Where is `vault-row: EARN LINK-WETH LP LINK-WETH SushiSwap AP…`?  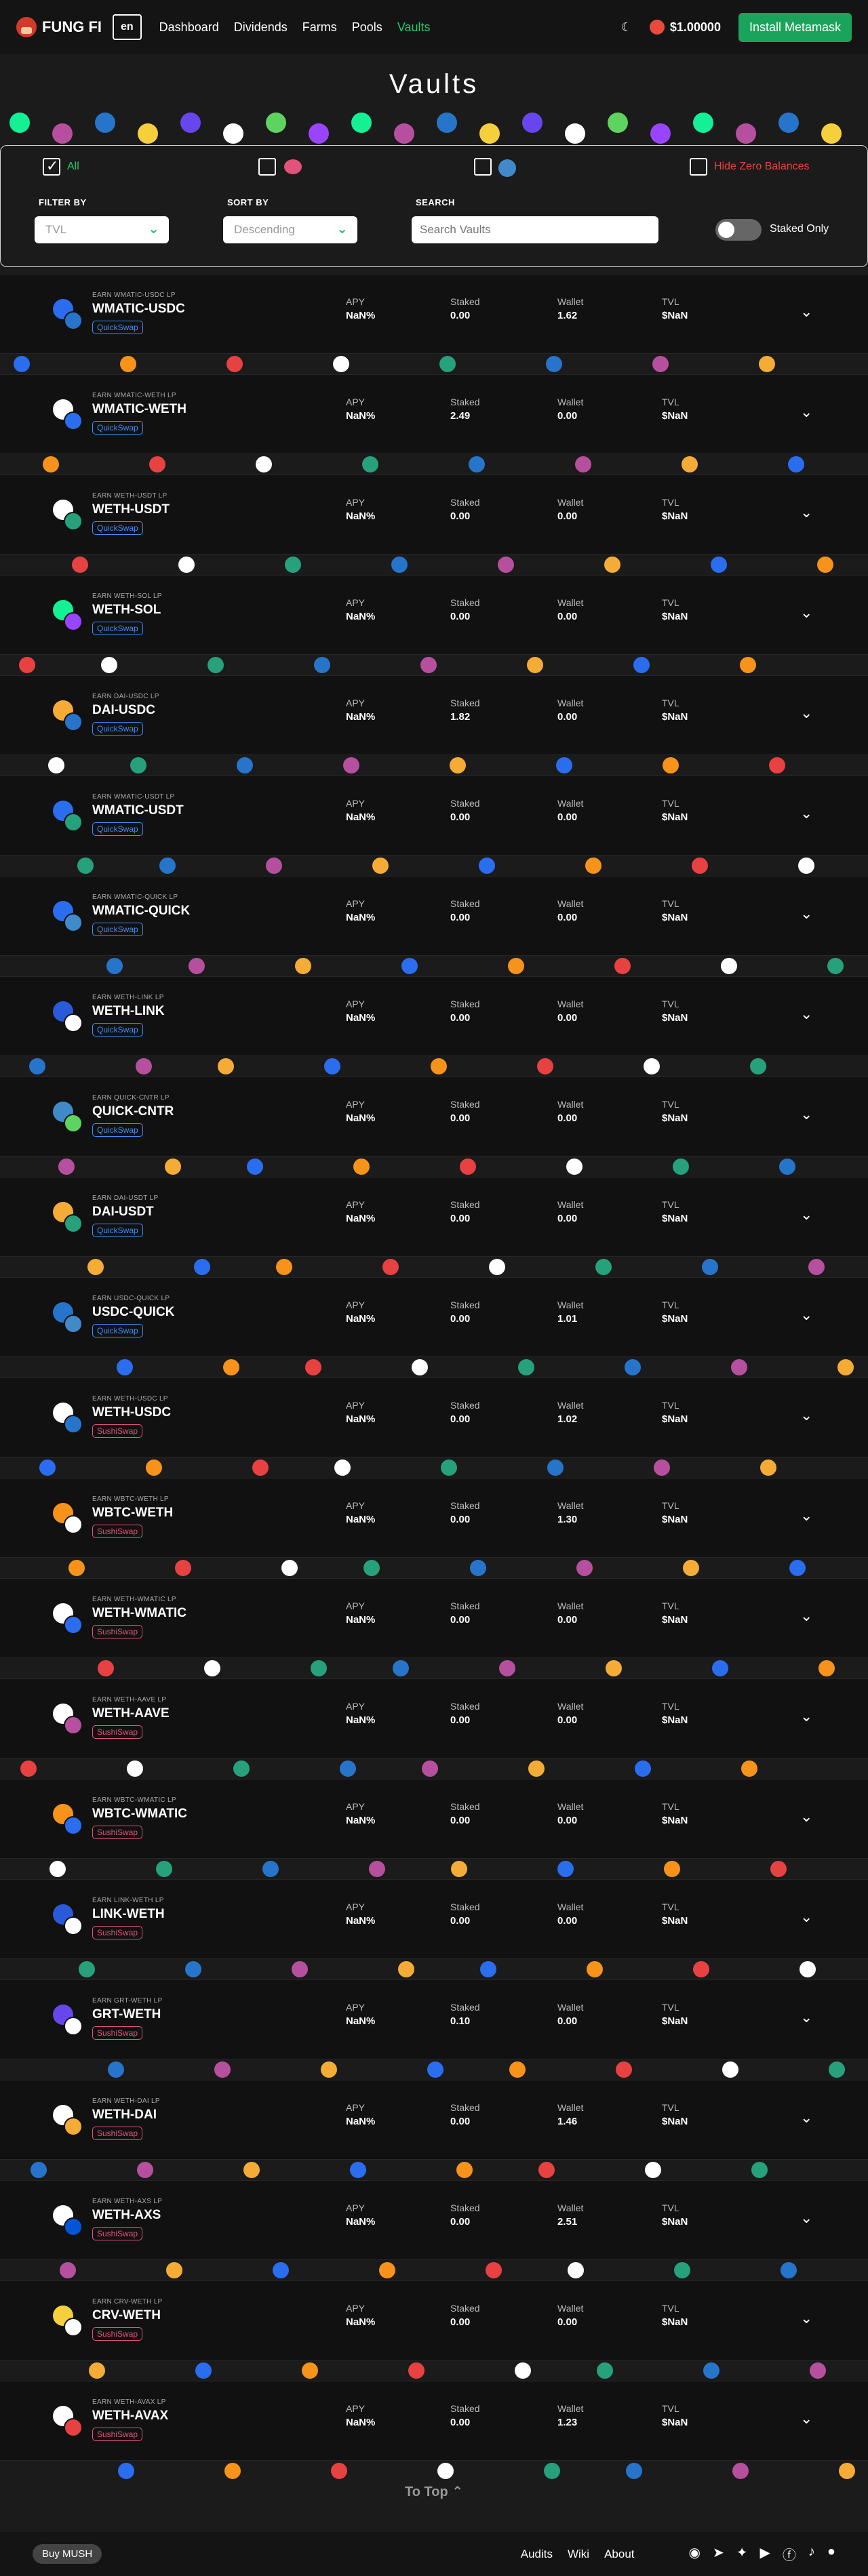
vault-row: EARN LINK-WETH LP LINK-WETH SushiSwap AP… is located at coordinates (434, 1929).